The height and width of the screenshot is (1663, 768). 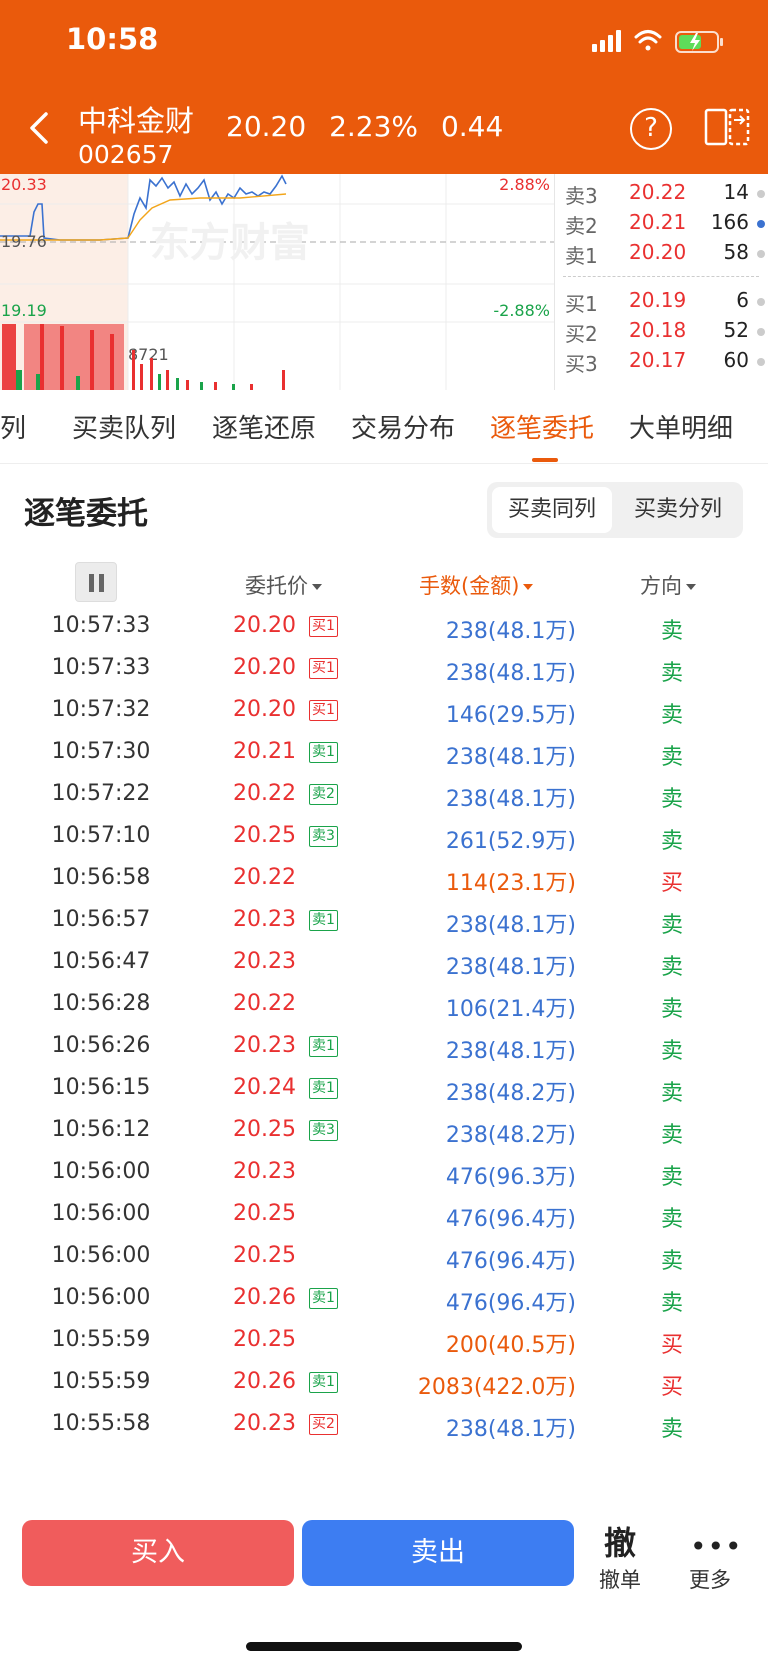 What do you see at coordinates (736, 192) in the screenshot?
I see `ask-volume: 14` at bounding box center [736, 192].